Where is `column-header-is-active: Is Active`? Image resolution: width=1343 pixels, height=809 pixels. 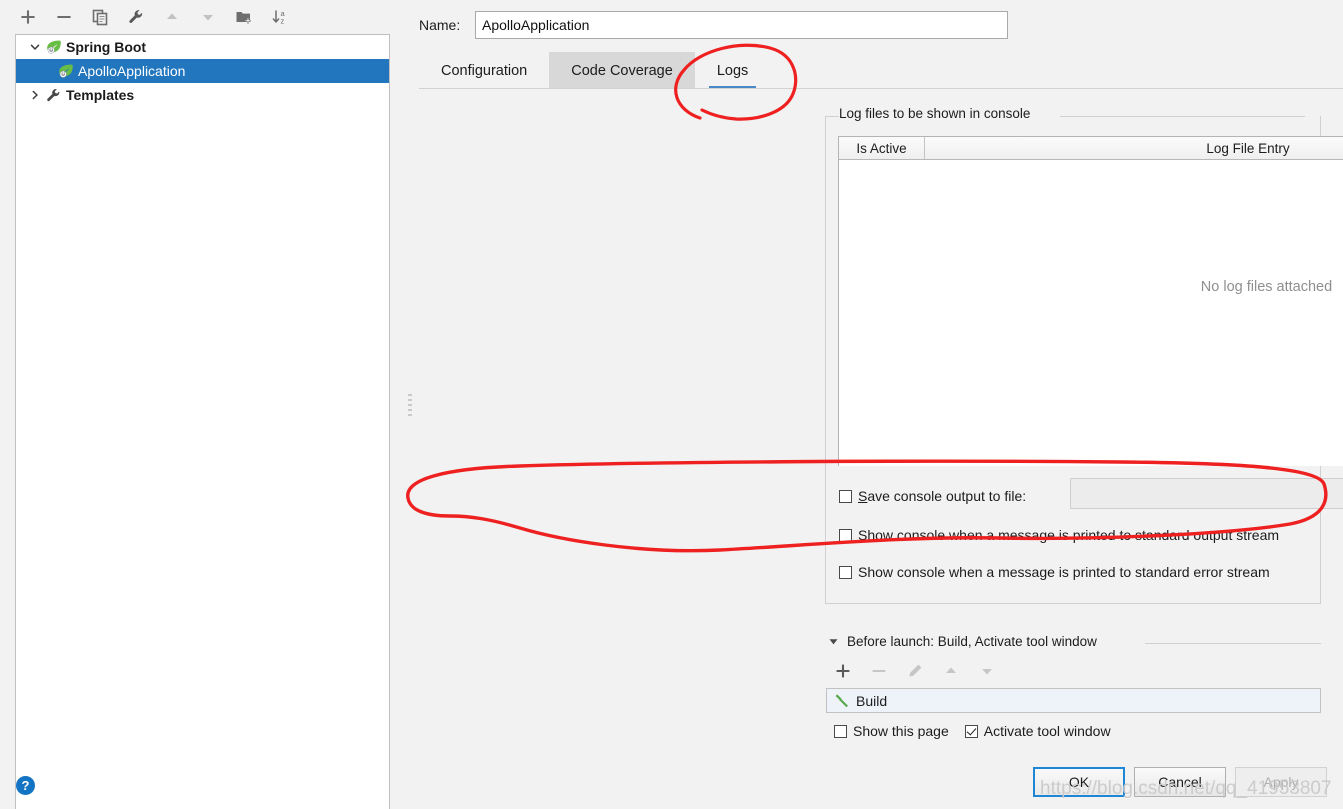 column-header-is-active: Is Active is located at coordinates (882, 148).